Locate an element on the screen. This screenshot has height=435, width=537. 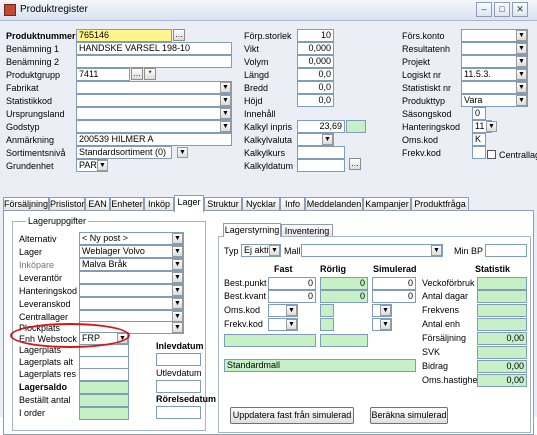
update-fast-from-simulated-button: Uppdatera fast från simulerad is located at coordinates (292, 415).